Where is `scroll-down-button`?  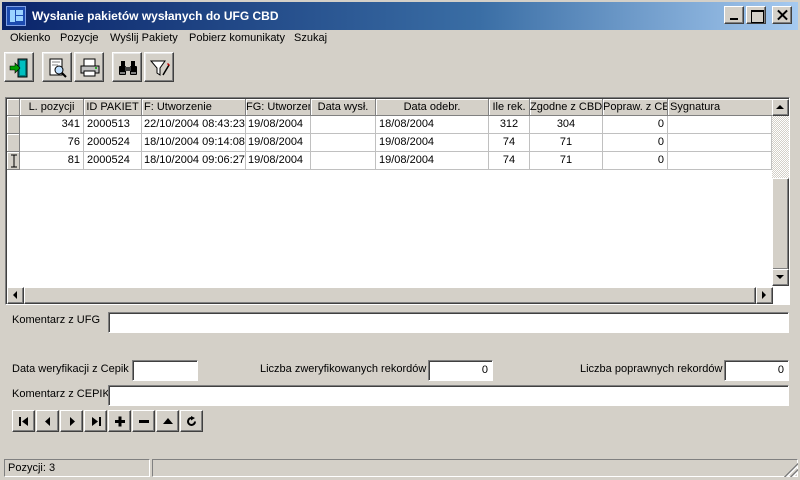 scroll-down-button is located at coordinates (780, 277).